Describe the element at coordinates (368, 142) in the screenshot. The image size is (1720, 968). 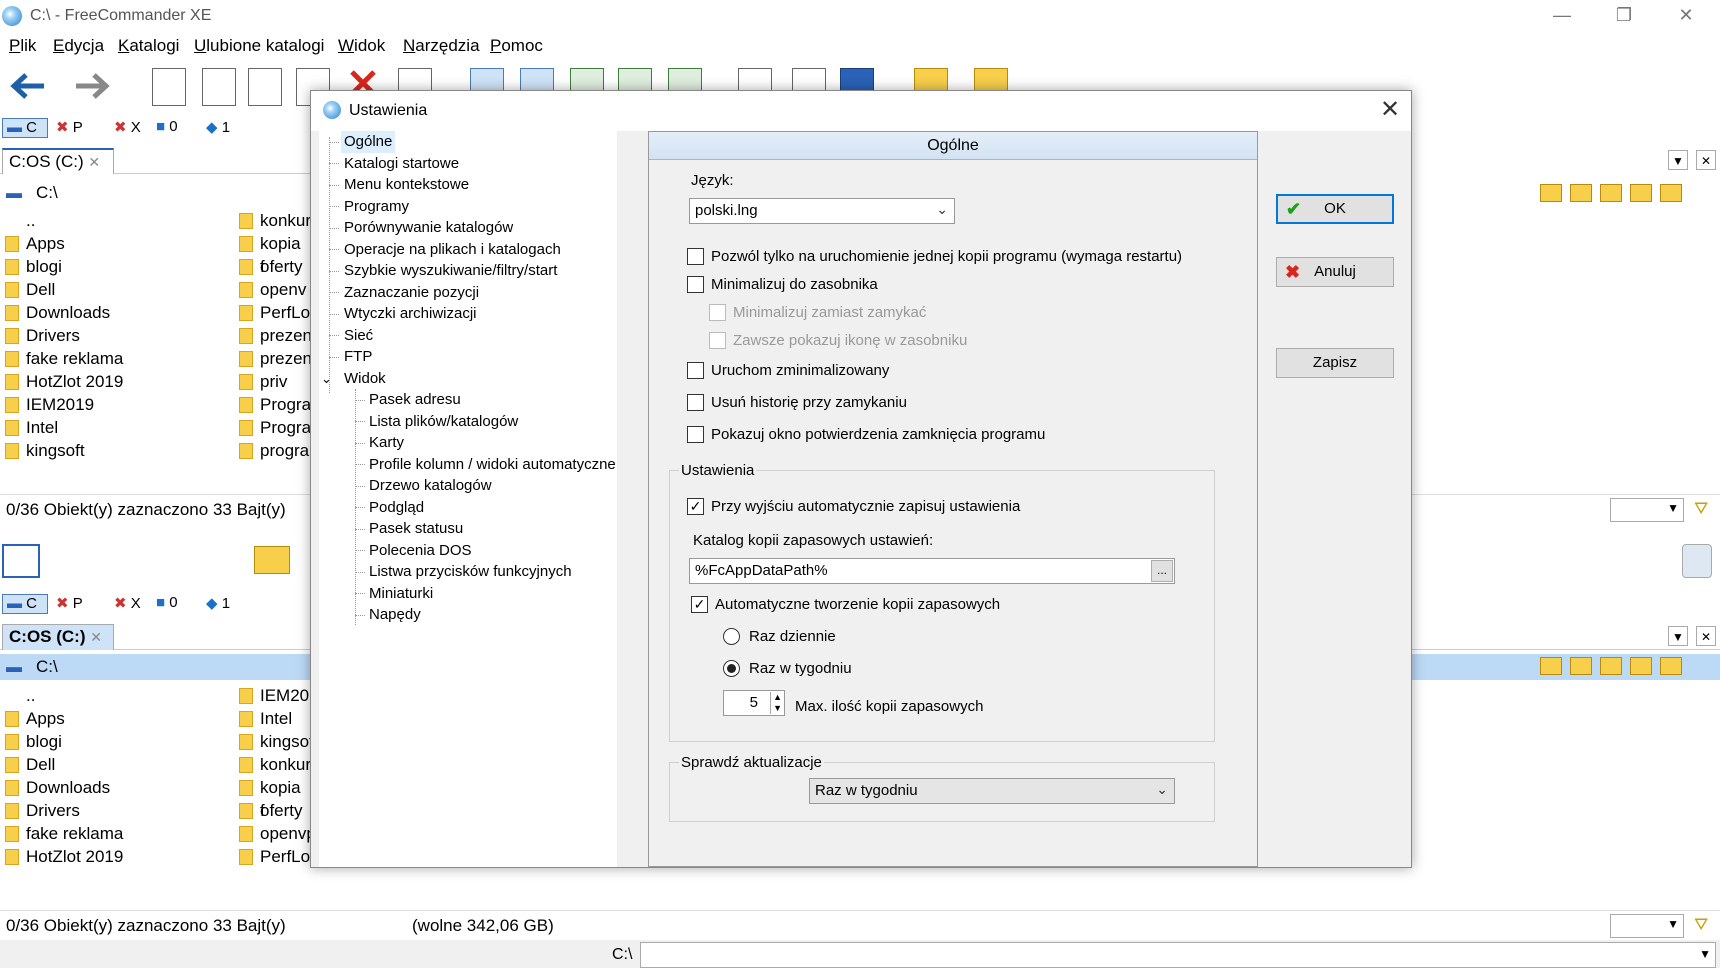
I see `tree-item-ogolne: Ogólne` at that location.